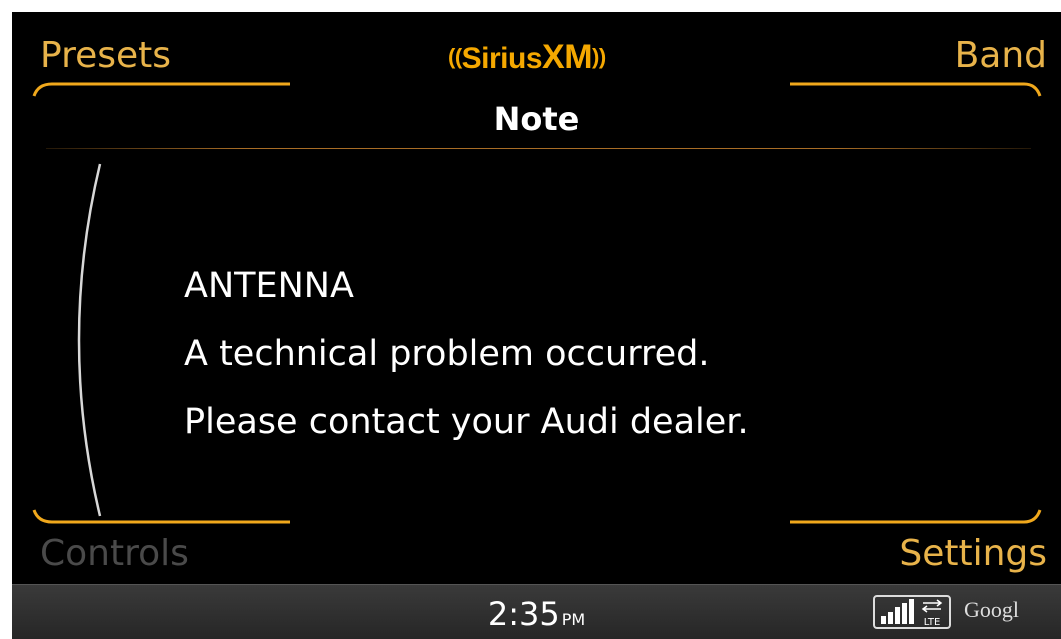  I want to click on title-divider, so click(538, 148).